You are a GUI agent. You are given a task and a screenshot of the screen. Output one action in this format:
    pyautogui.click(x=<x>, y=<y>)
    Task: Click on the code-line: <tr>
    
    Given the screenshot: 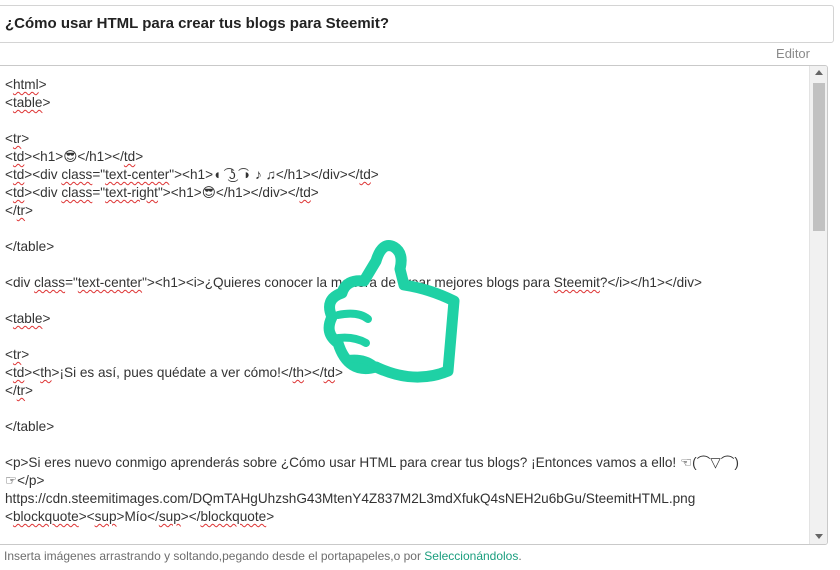 What is the action you would take?
    pyautogui.click(x=405, y=139)
    